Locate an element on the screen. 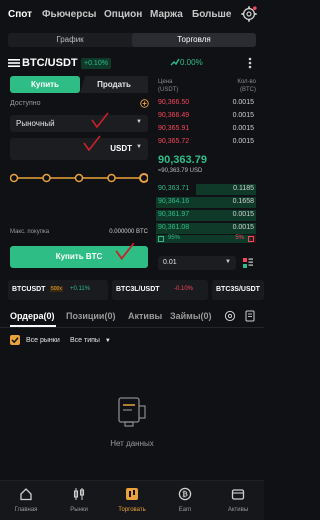  nav-assets-label: Активы is located at coordinates (238, 510).